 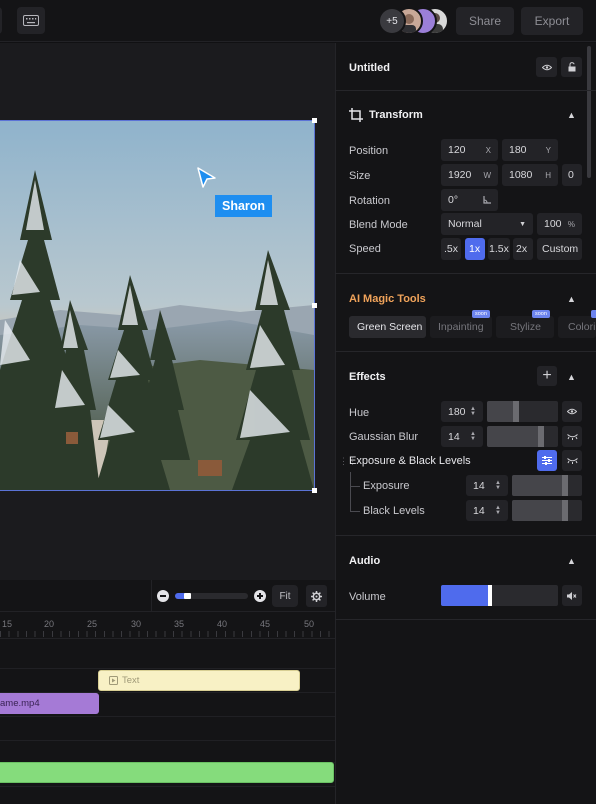 I want to click on hue-slider-fill, so click(x=503, y=411).